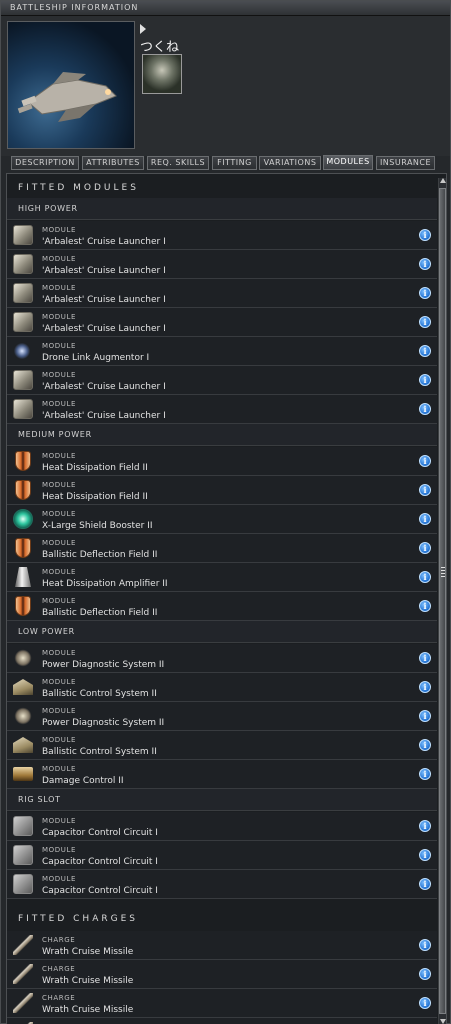  What do you see at coordinates (159, 45) in the screenshot?
I see `pilot-name: つくね` at bounding box center [159, 45].